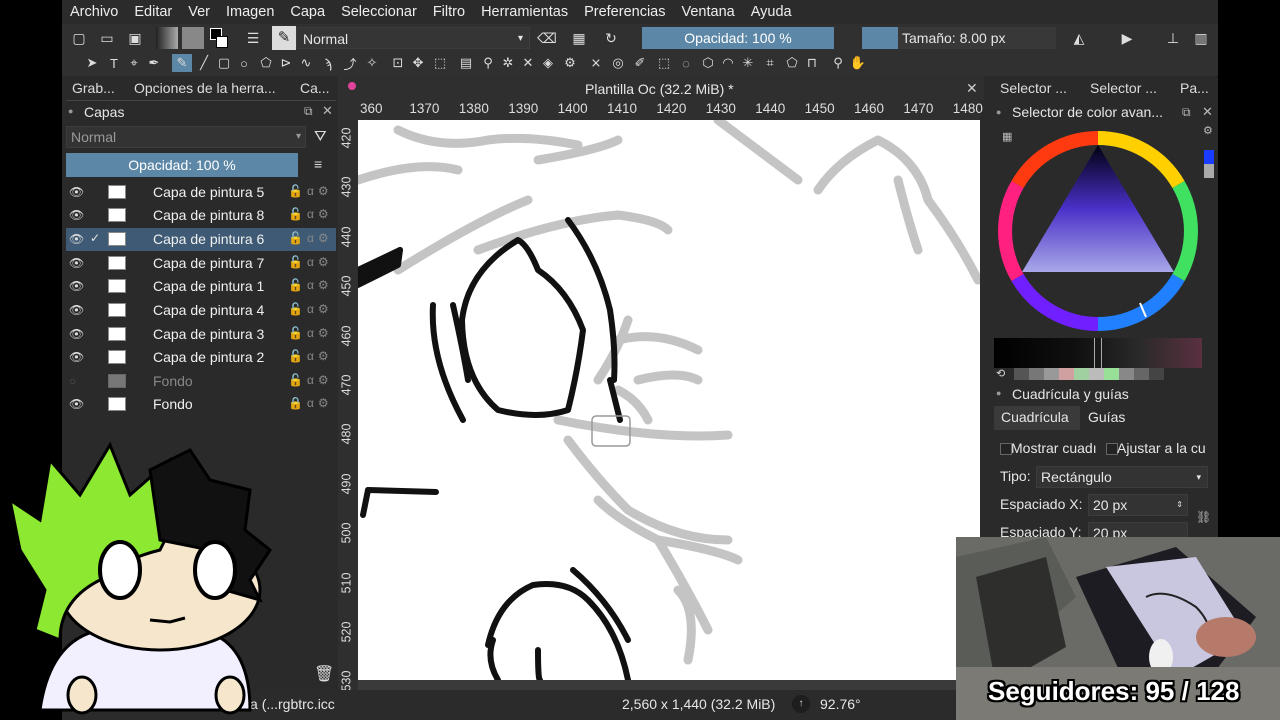  What do you see at coordinates (204, 63) in the screenshot?
I see `line-tool-icon: ╱` at bounding box center [204, 63].